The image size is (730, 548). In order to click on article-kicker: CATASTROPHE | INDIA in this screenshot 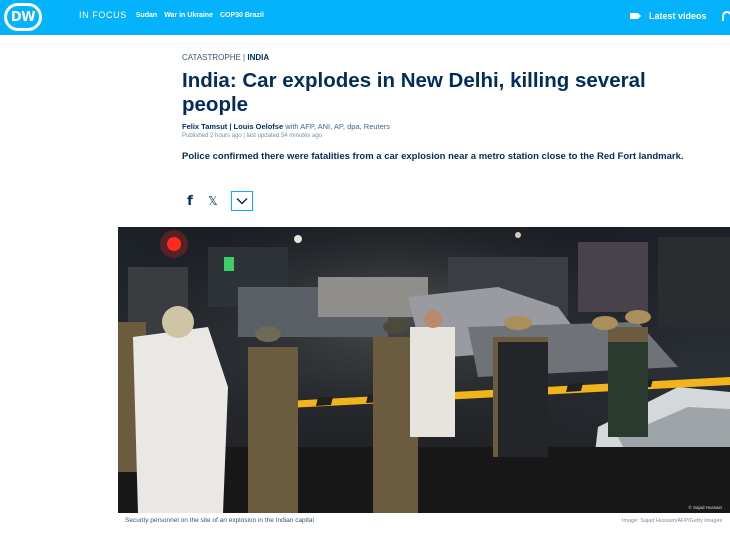, I will do `click(225, 57)`.